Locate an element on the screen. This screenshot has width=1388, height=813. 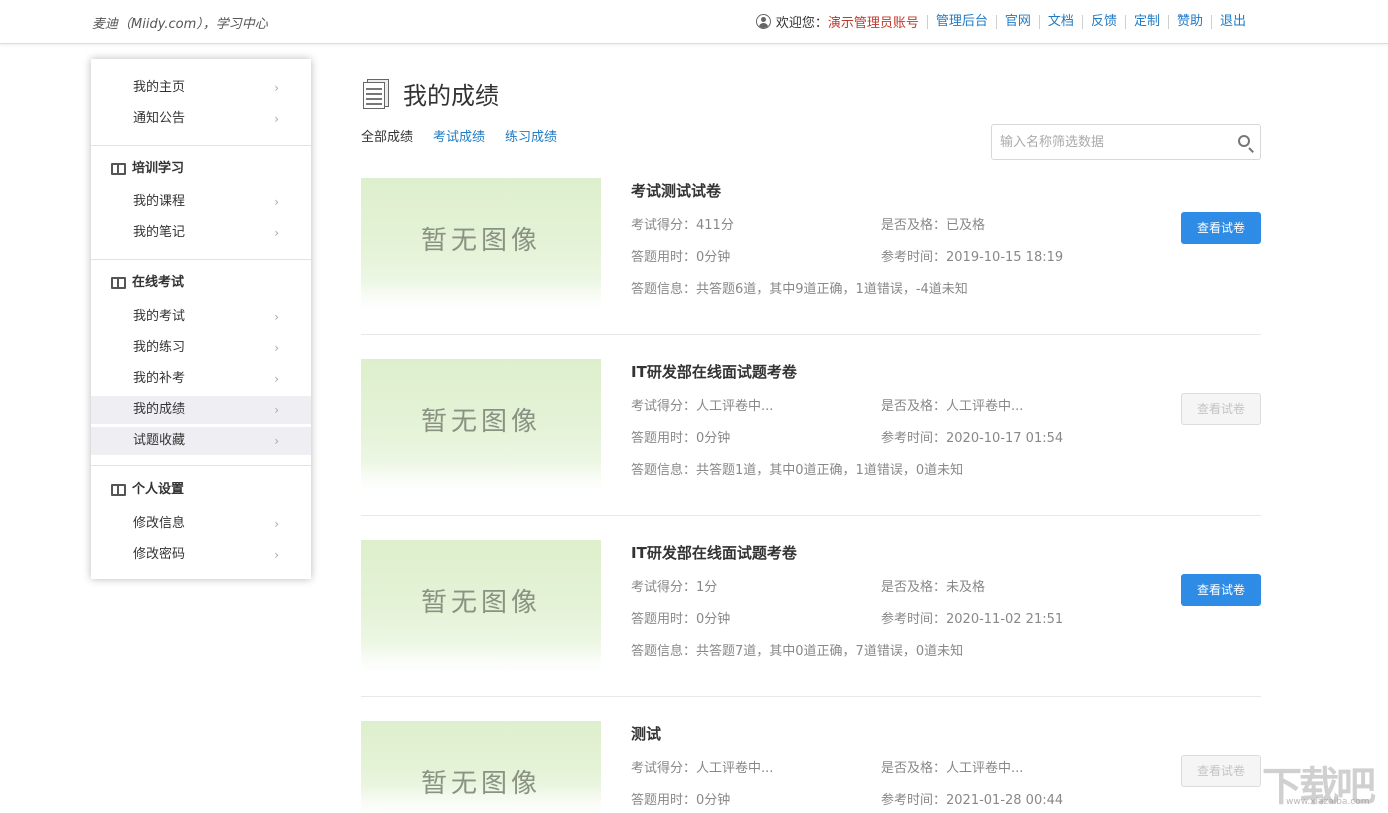
sidebar-item-label: 试题收藏 is located at coordinates (159, 440).